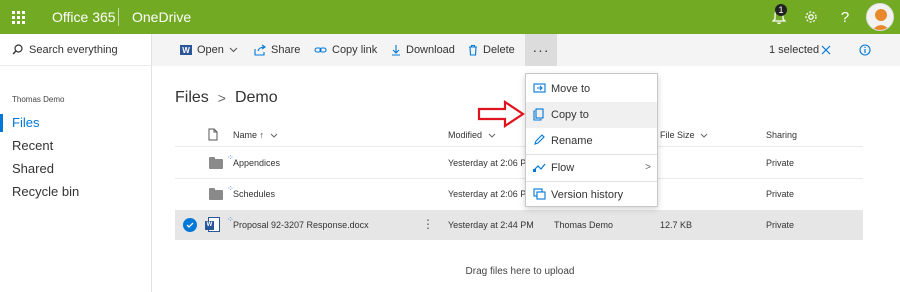 The width and height of the screenshot is (900, 292). I want to click on table-row: ⁘ Schedules Yesterday at 2:06 PM Private, so click(519, 194).